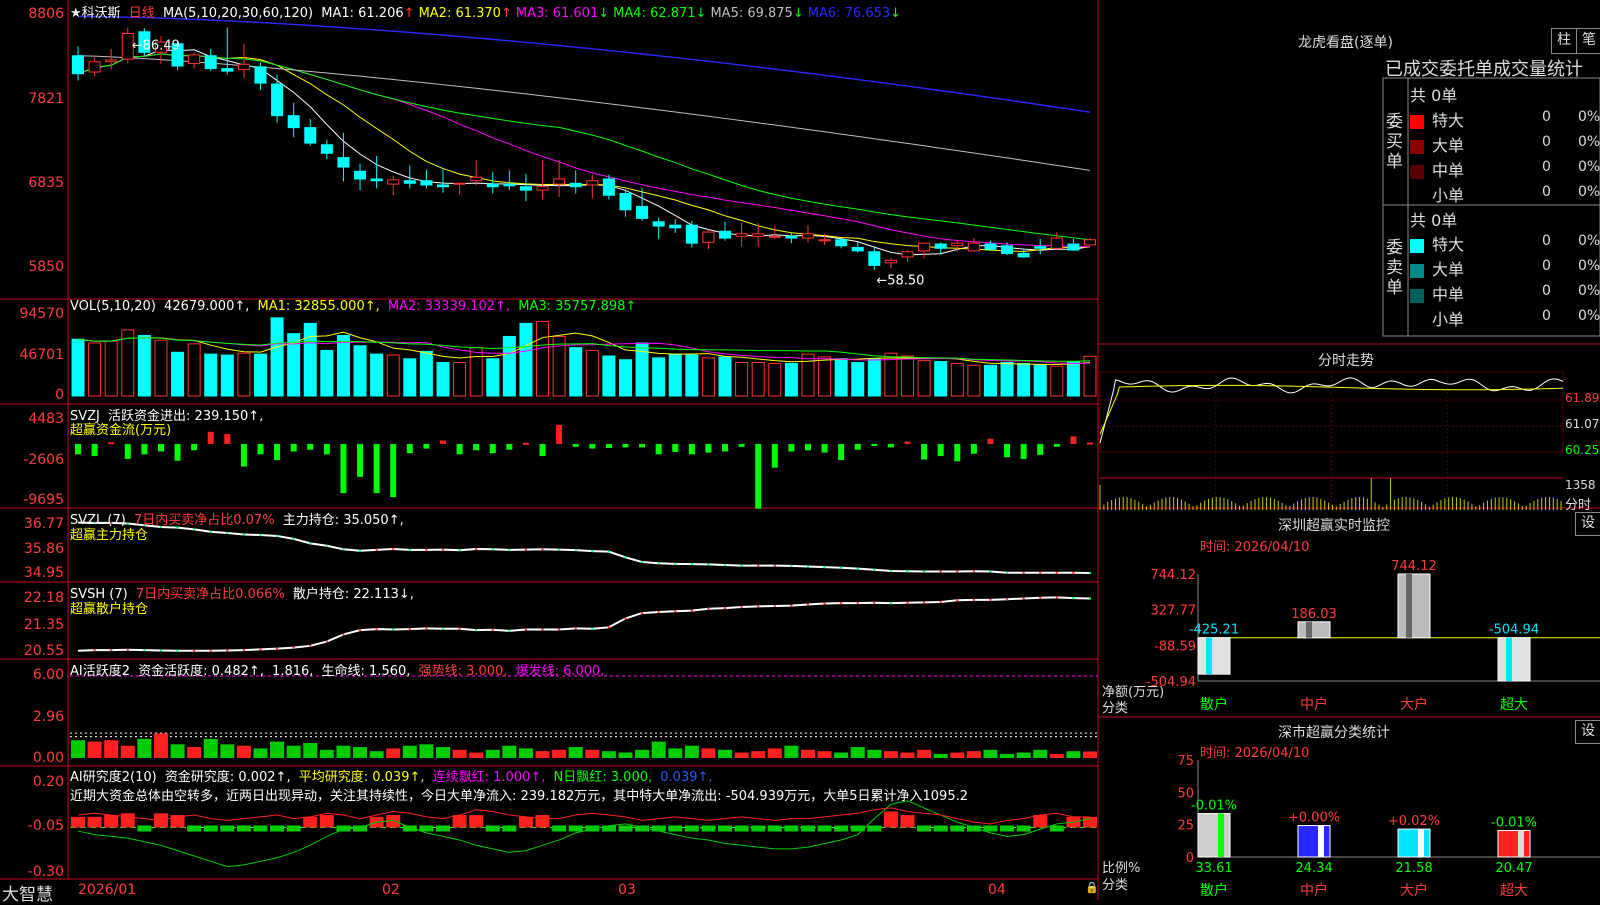 Image resolution: width=1600 pixels, height=905 pixels. Describe the element at coordinates (1185, 761) in the screenshot. I see `classify-tick: 75` at that location.